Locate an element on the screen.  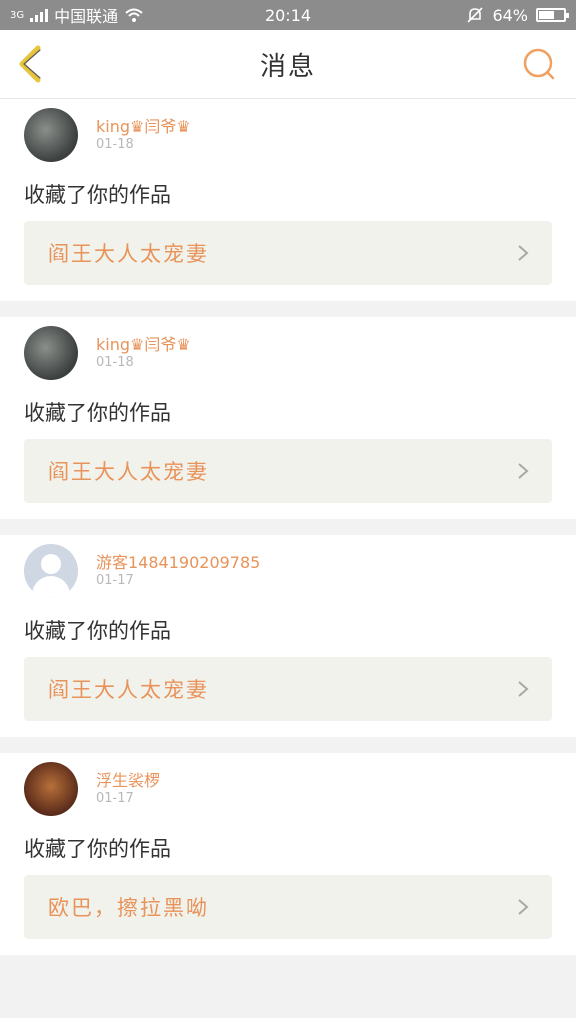
wifi-icon is located at coordinates (134, 15).